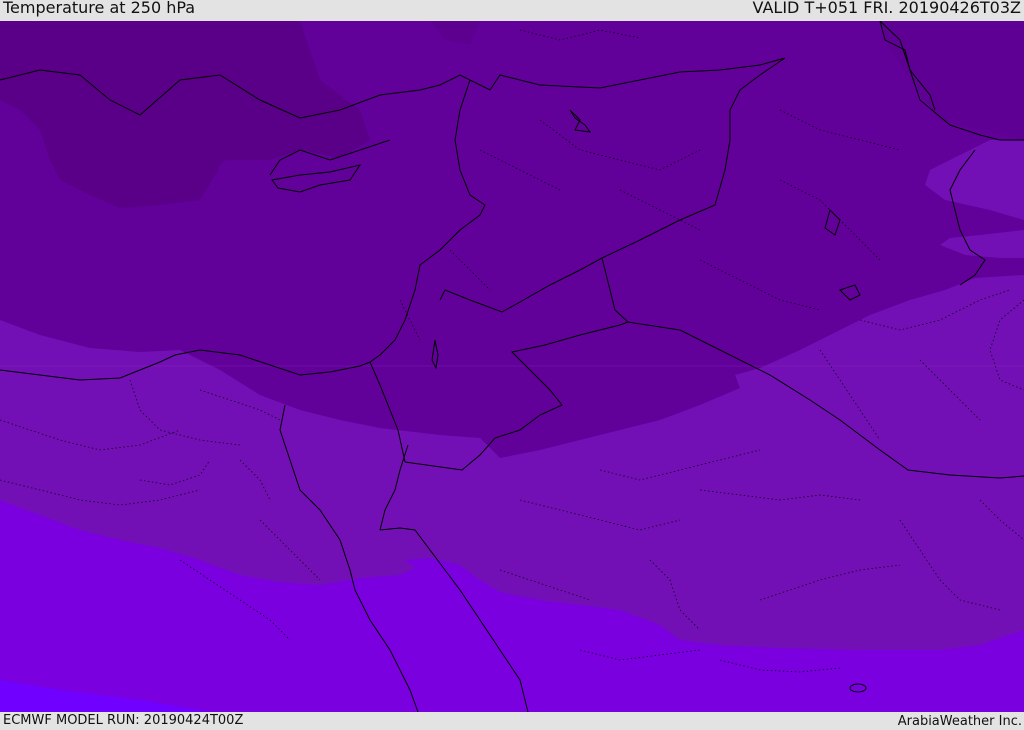 The width and height of the screenshot is (1024, 730). Describe the element at coordinates (959, 721) in the screenshot. I see `credit-label: ArabiaWeather Inc.` at that location.